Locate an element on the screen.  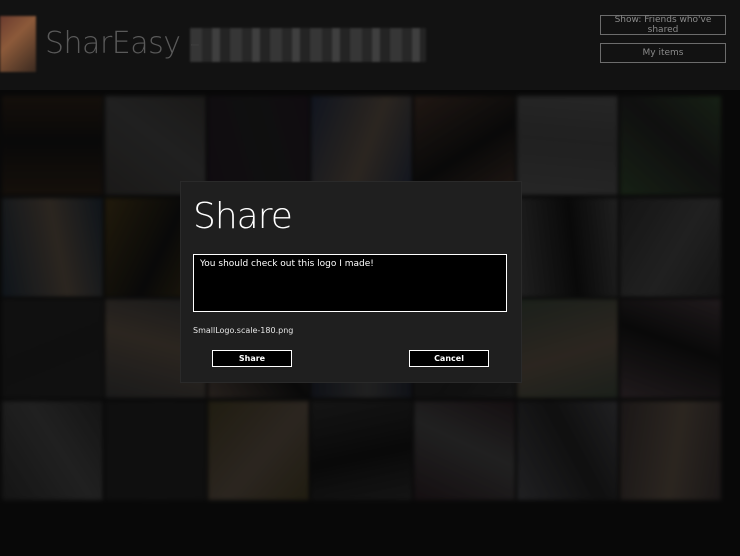
attachment-filename: SmallLogo.scale-180.png is located at coordinates (243, 330).